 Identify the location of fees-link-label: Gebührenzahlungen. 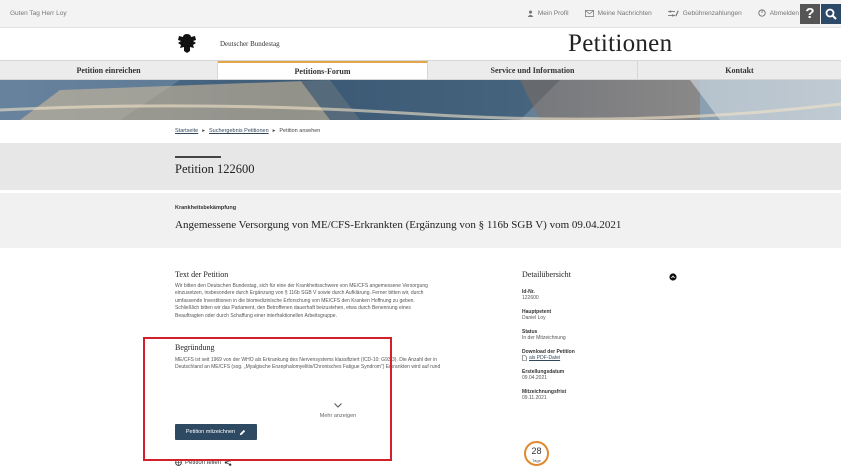
(712, 13).